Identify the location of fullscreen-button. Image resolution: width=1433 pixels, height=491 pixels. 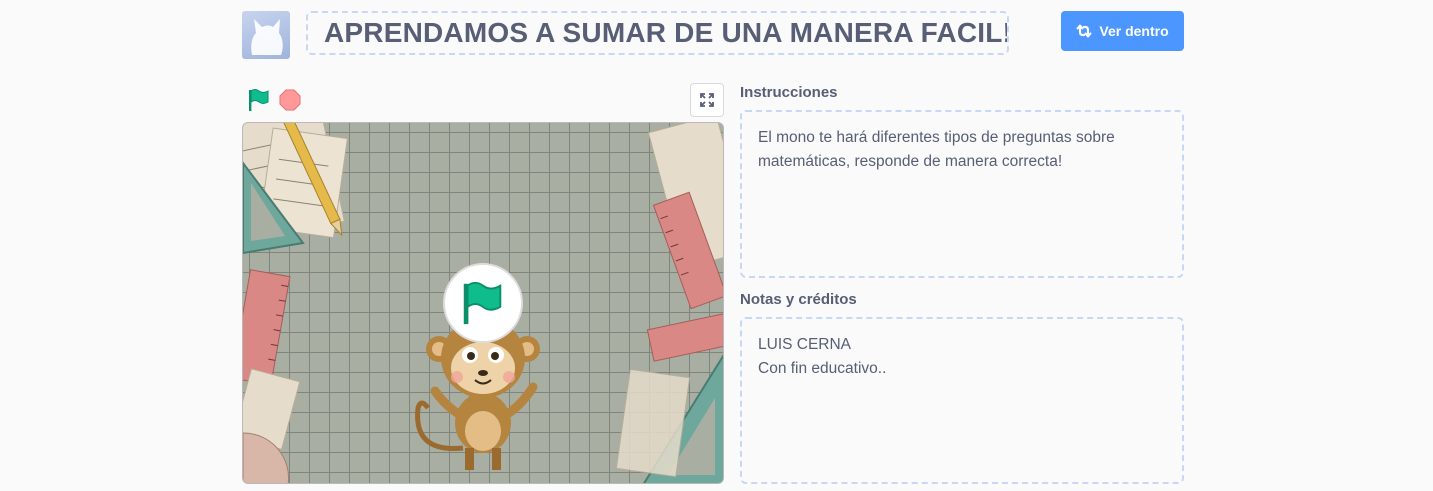
(707, 100).